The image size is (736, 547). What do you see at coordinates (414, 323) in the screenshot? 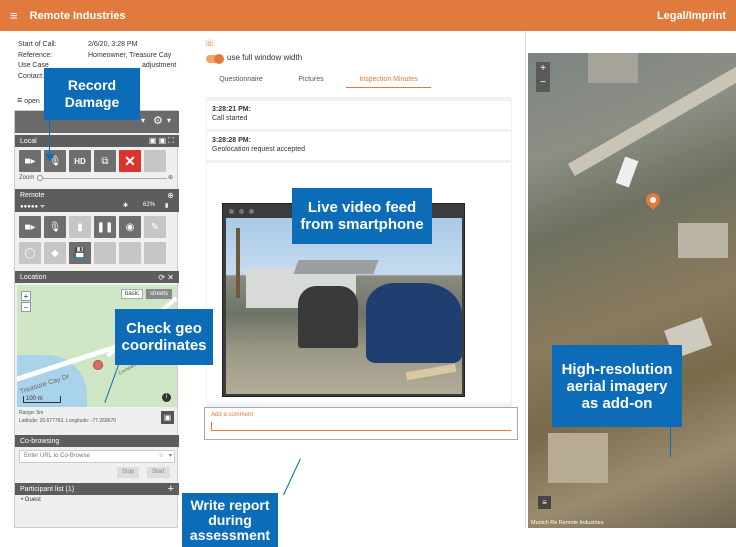
I see `blue-tarp` at bounding box center [414, 323].